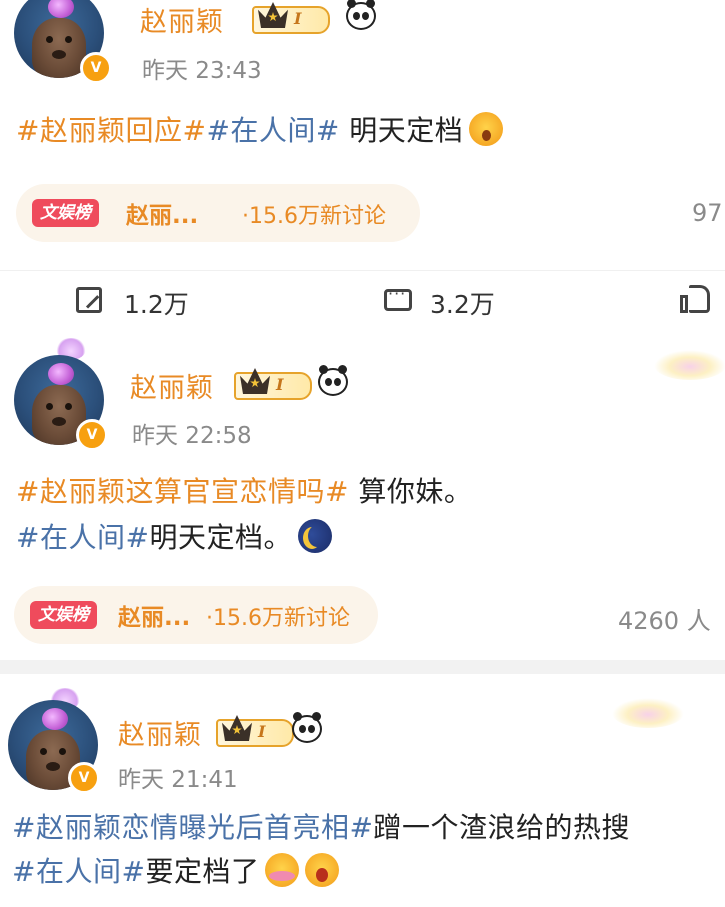 The width and height of the screenshot is (725, 907). I want to click on rank-level: I, so click(262, 731).